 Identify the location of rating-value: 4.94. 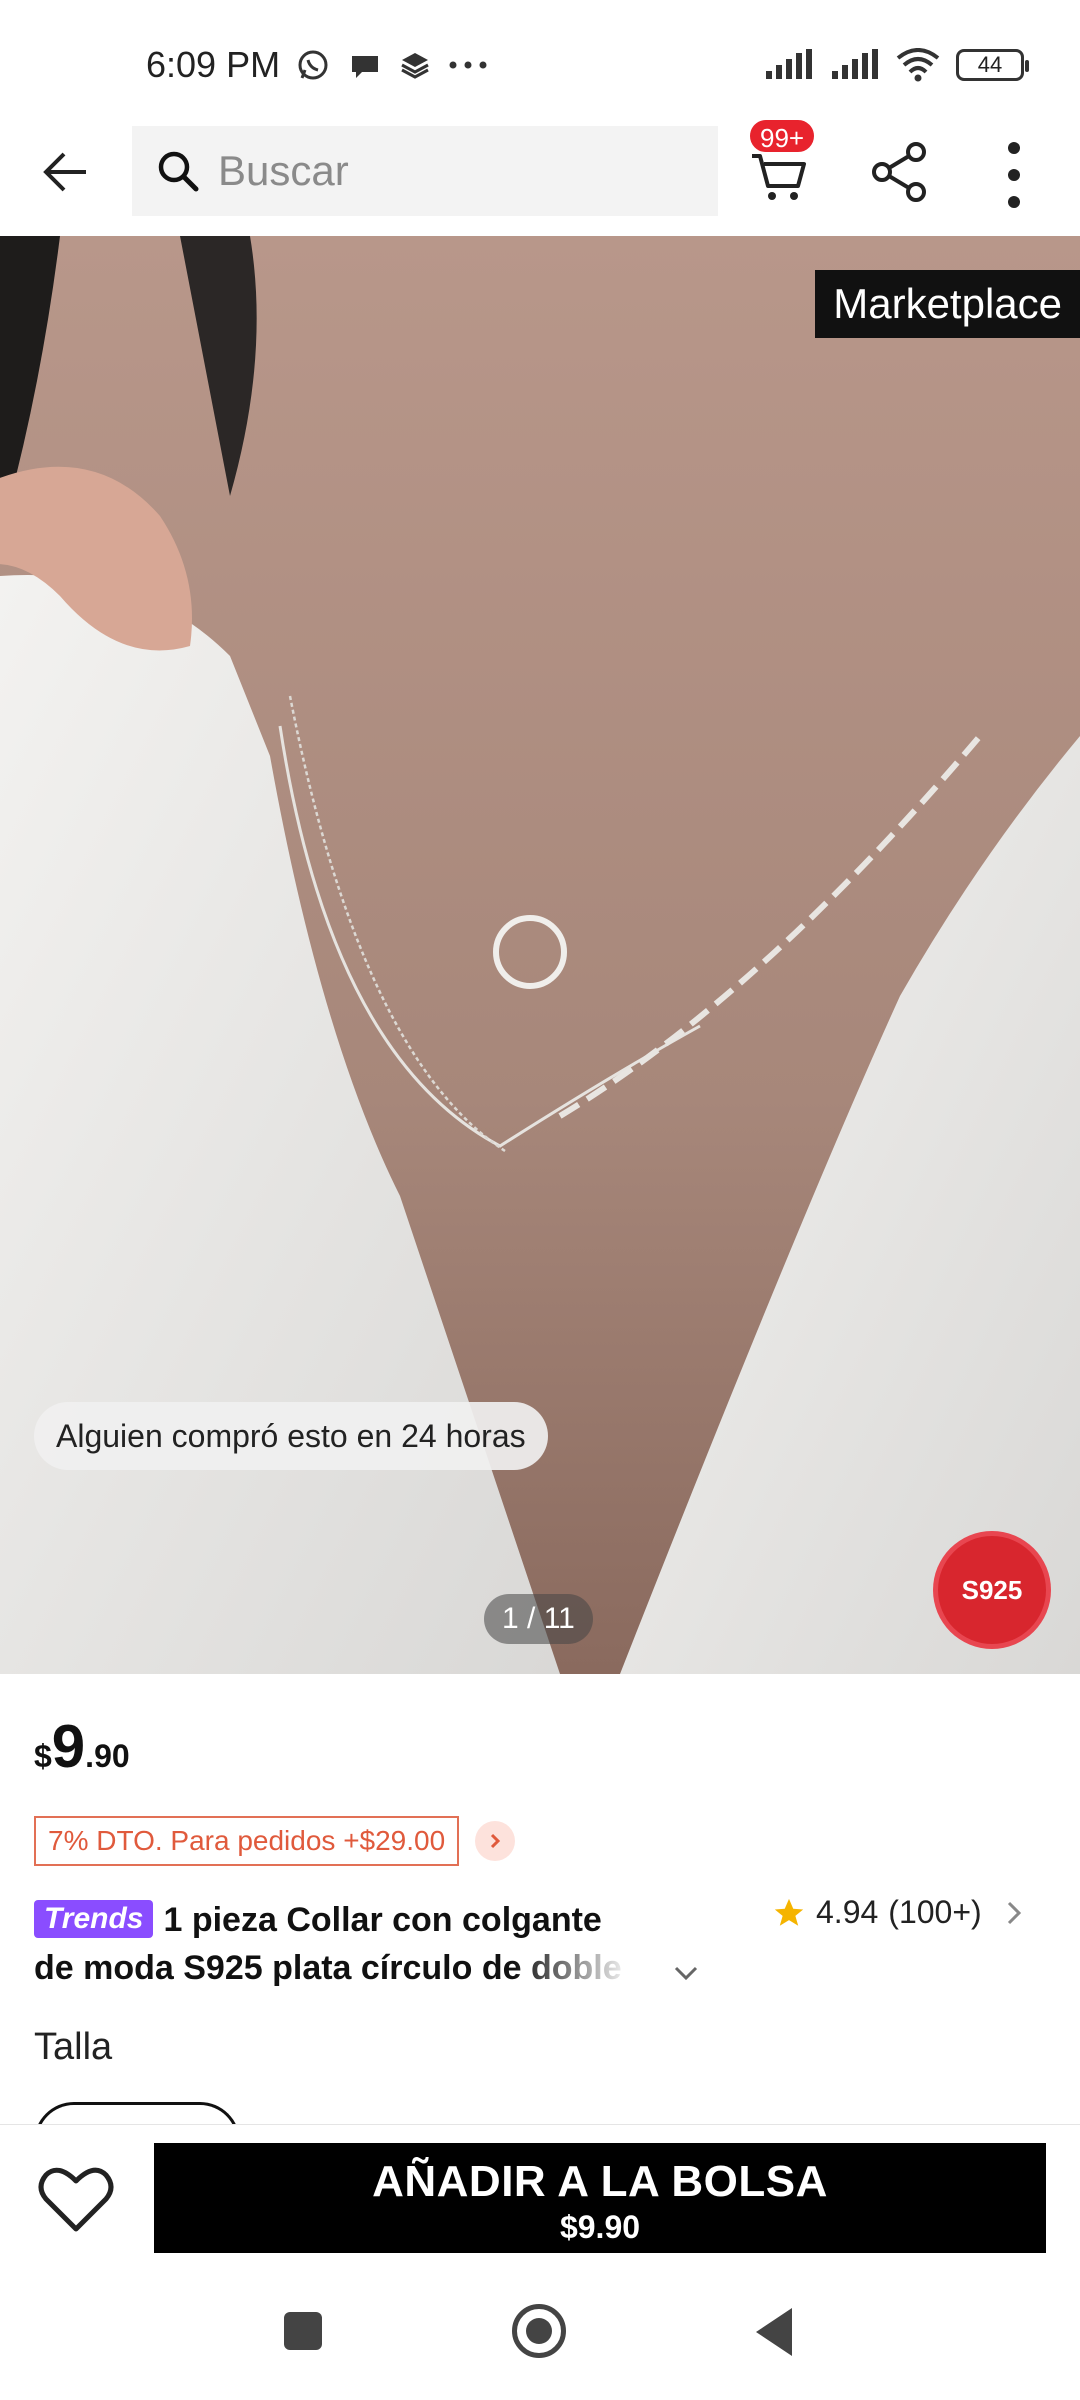
(847, 1912).